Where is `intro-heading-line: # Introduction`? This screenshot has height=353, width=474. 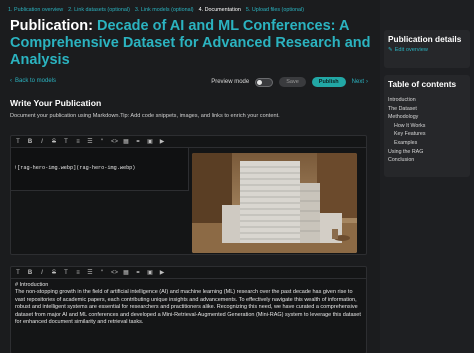
intro-heading-line: # Introduction is located at coordinates (32, 285).